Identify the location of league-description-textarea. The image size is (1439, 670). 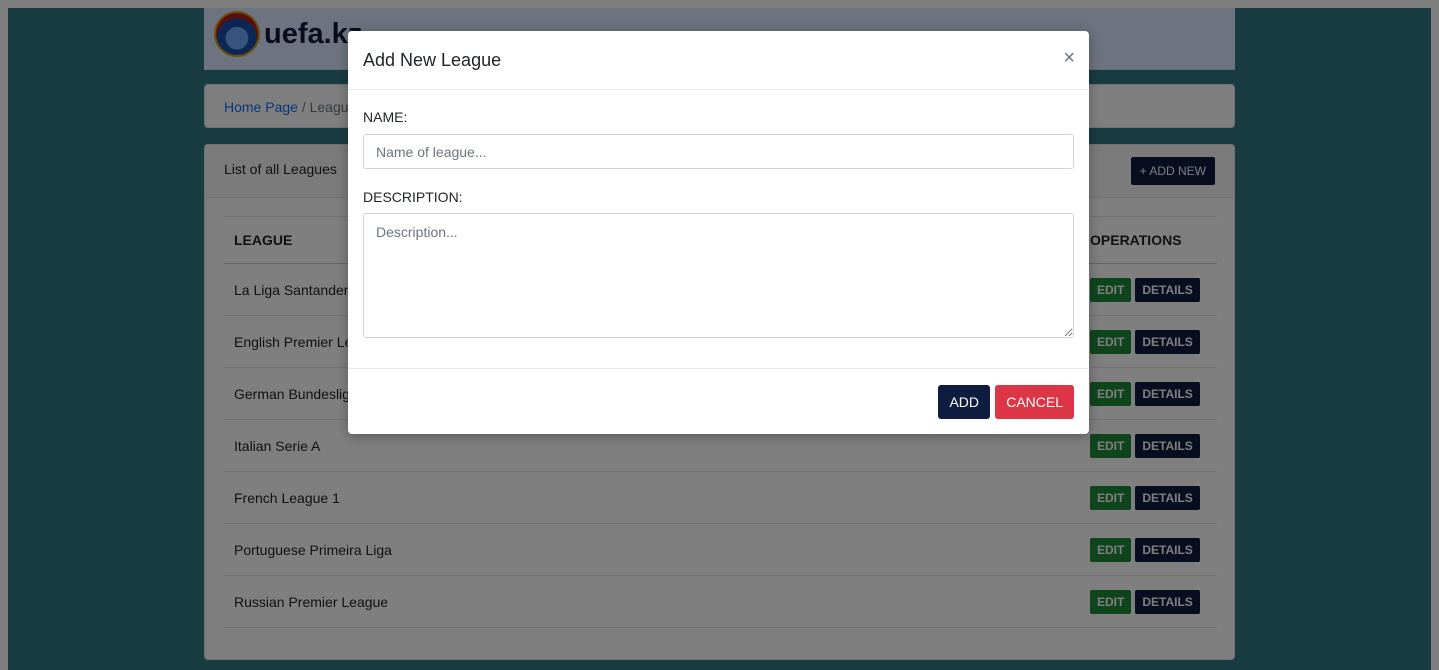
(718, 275).